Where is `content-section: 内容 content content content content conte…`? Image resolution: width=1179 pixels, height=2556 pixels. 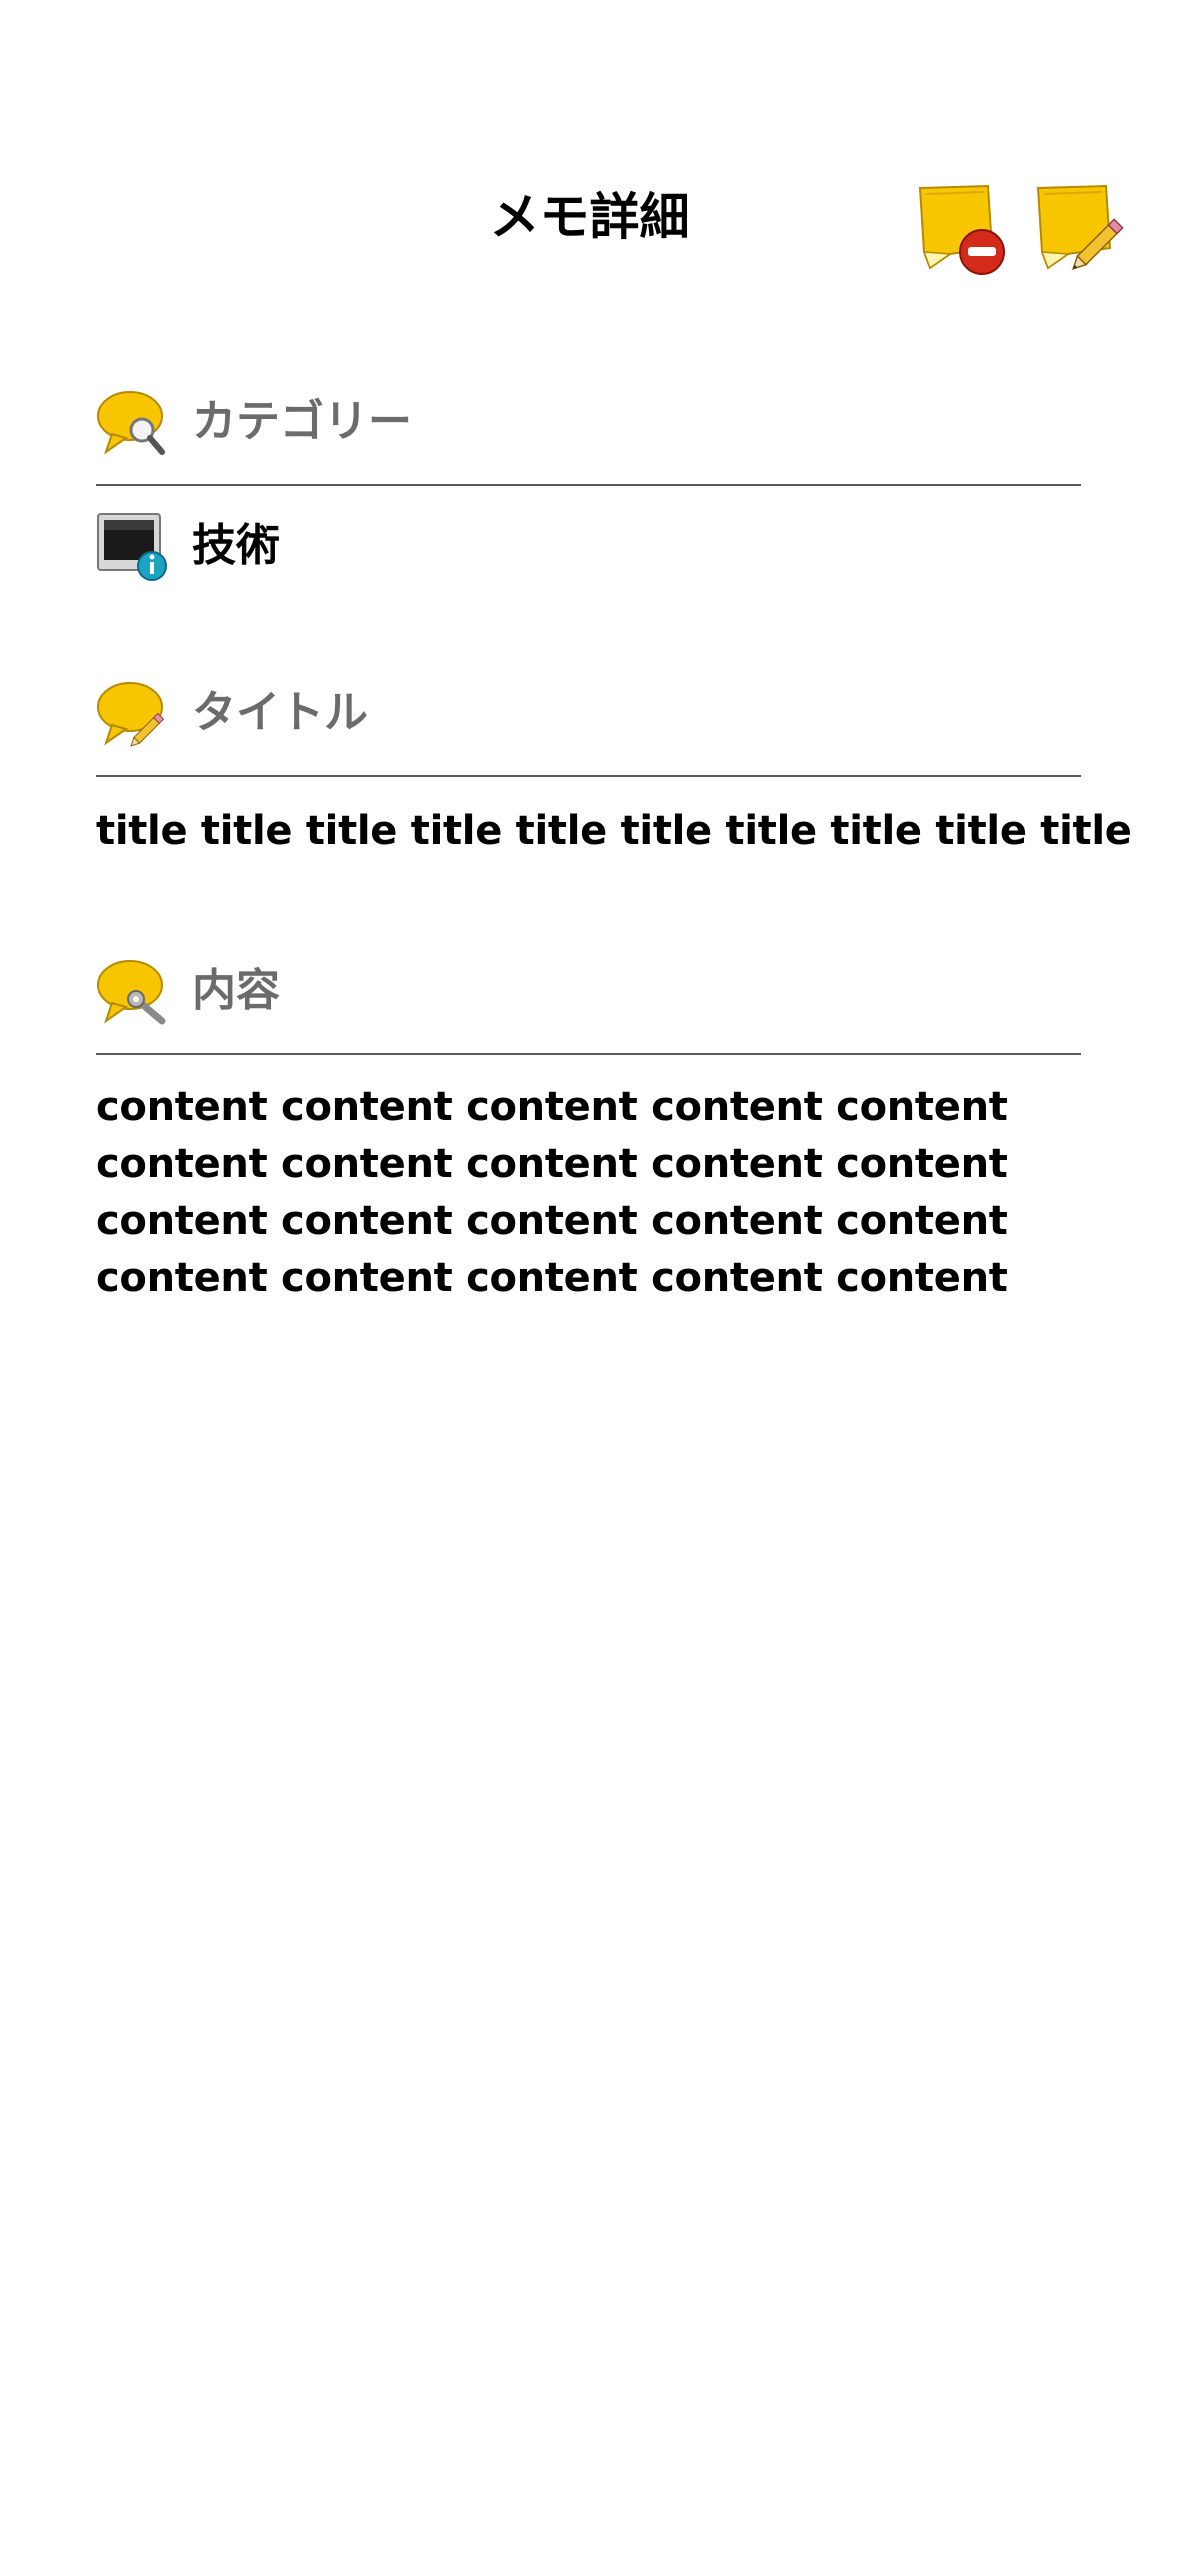 content-section: 内容 content content content content conte… is located at coordinates (588, 1145).